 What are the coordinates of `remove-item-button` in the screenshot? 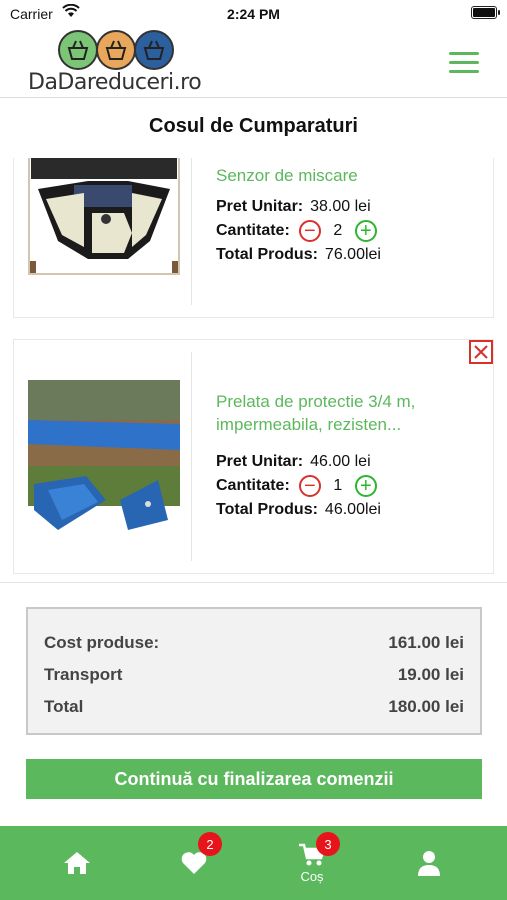 It's located at (481, 352).